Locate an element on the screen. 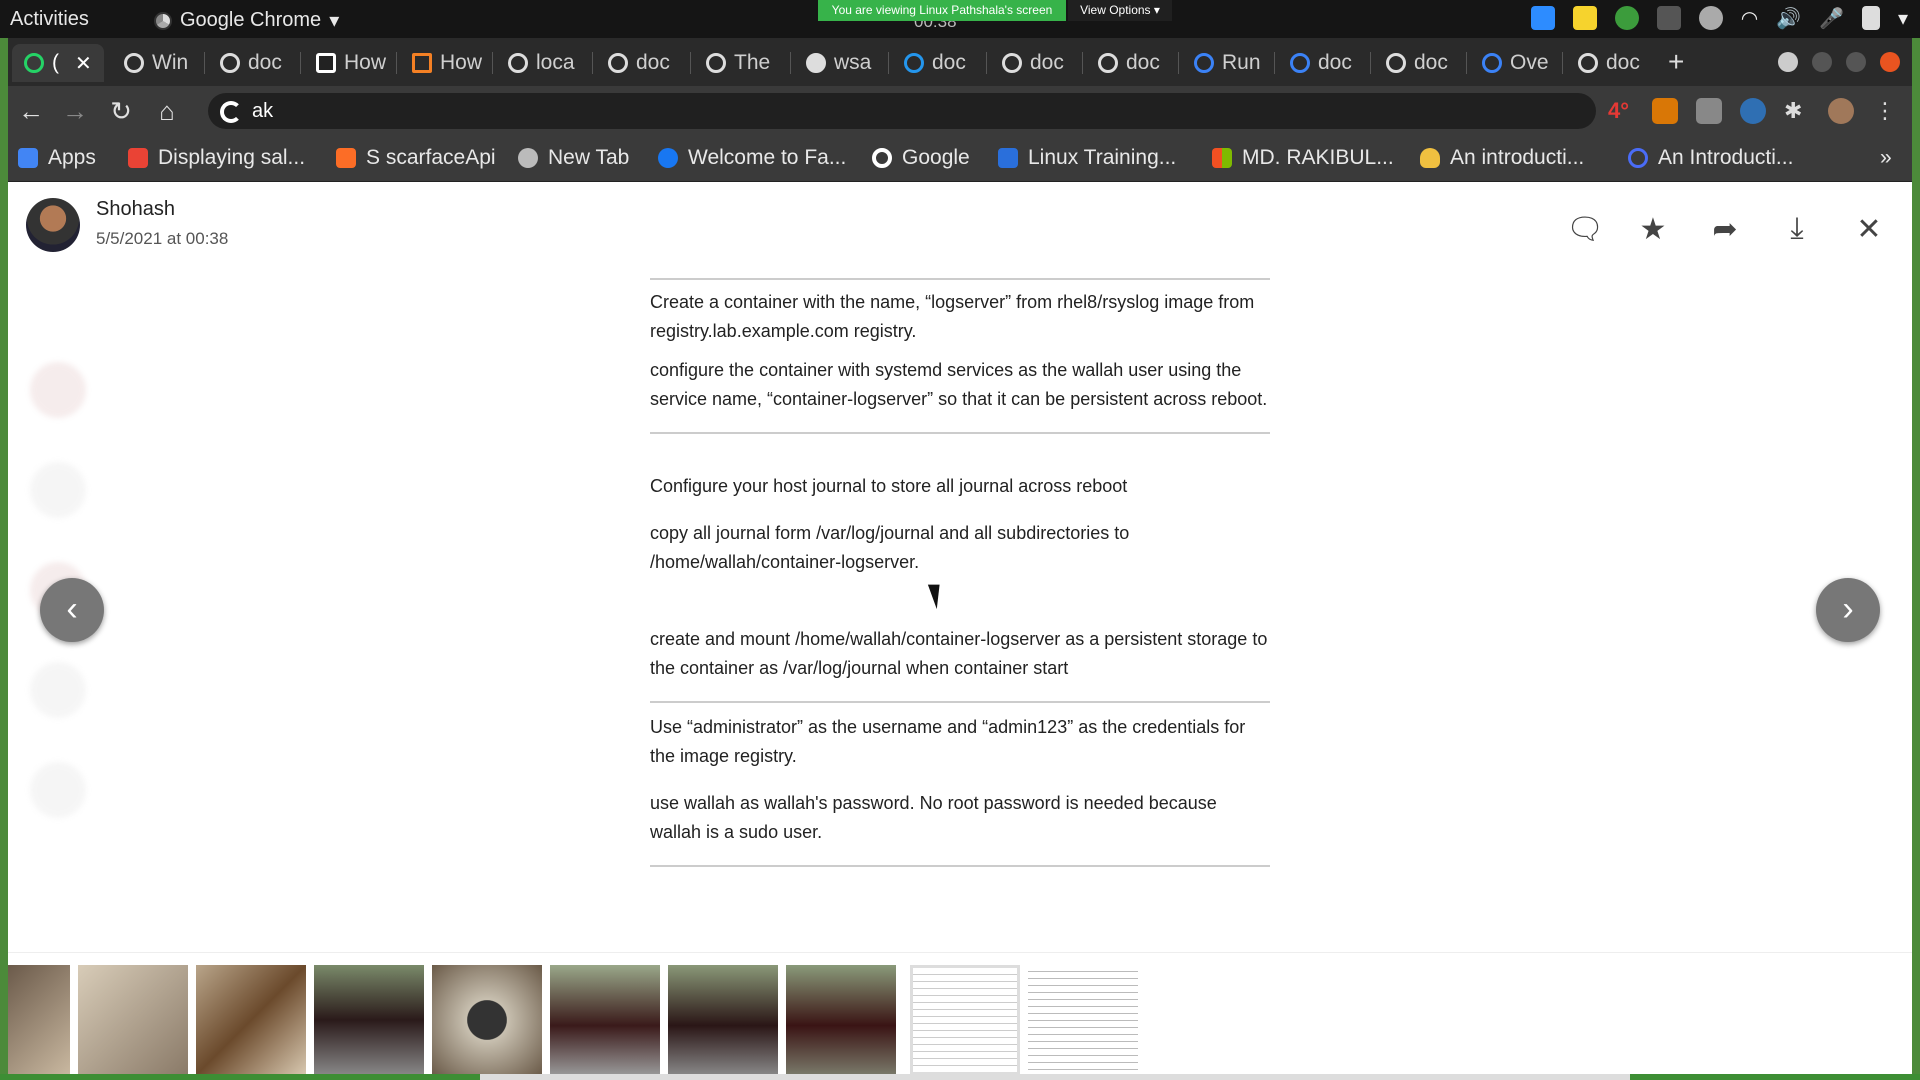 The height and width of the screenshot is (1080, 1920). tab-item: The is located at coordinates (742, 63).